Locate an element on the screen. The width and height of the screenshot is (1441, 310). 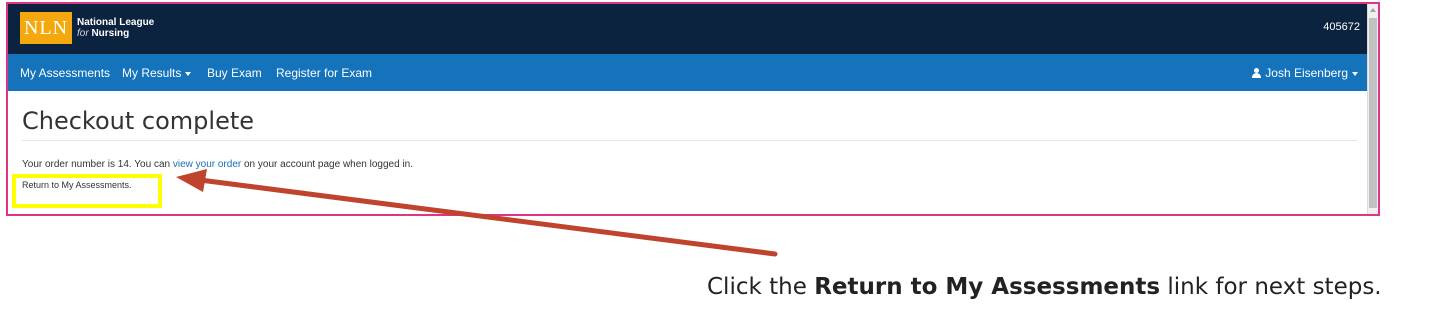
instruction-text-before: Click the is located at coordinates (761, 287).